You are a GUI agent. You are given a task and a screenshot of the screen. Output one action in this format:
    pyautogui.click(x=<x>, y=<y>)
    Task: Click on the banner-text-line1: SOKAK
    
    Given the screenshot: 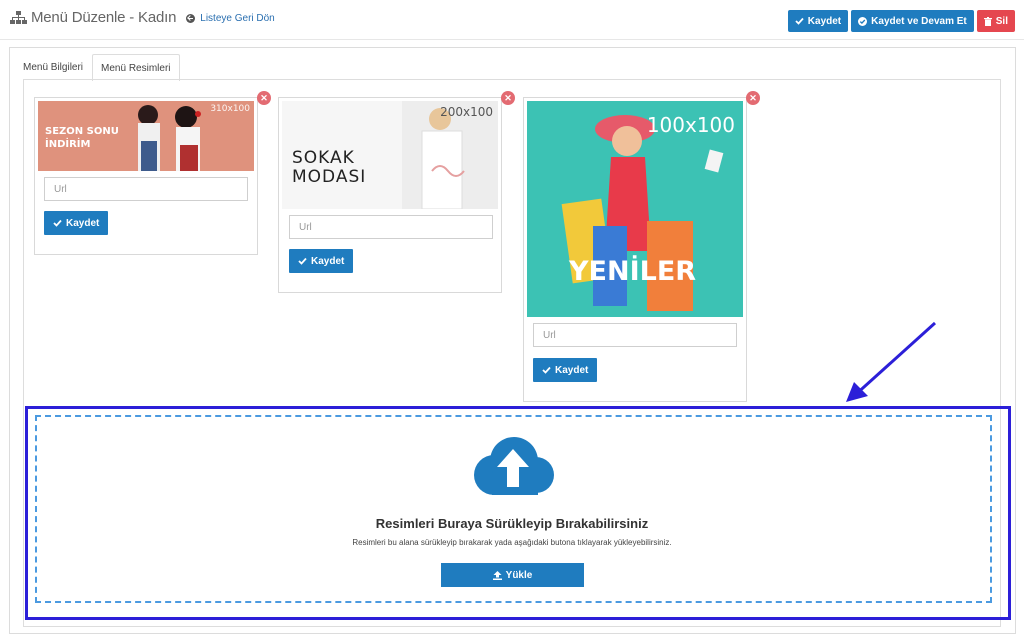 What is the action you would take?
    pyautogui.click(x=323, y=158)
    